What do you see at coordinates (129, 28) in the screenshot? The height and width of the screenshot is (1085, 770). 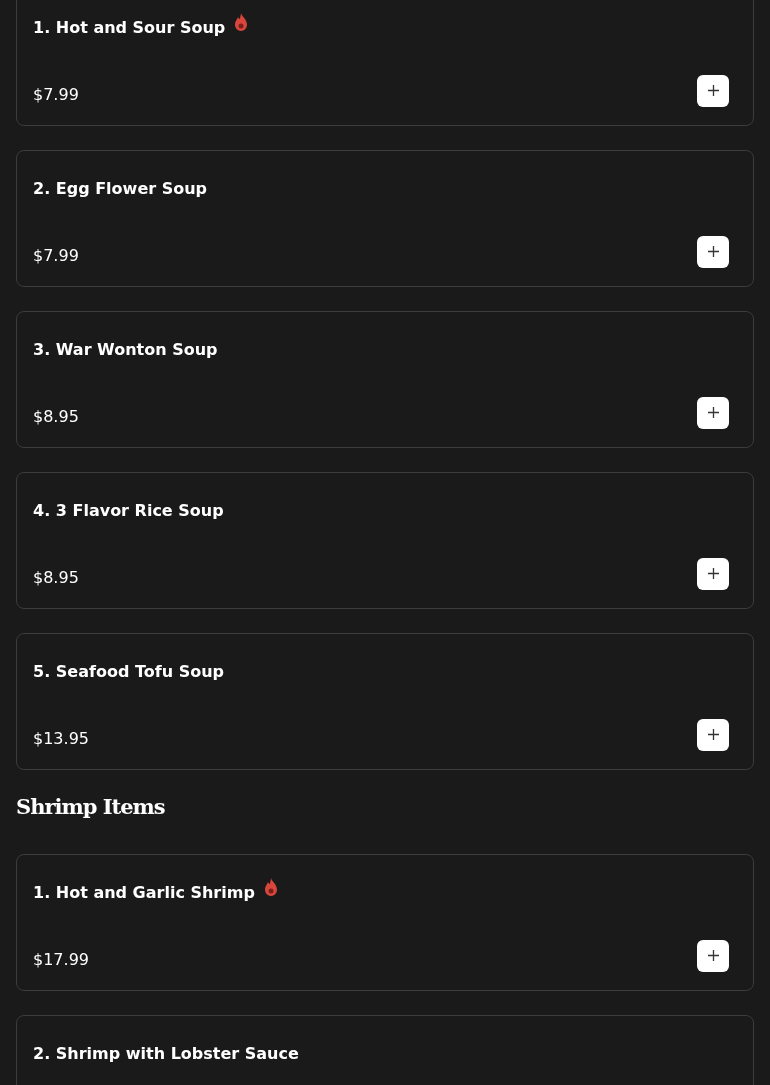 I see `item-name: 1. Hot and Sour Soup` at bounding box center [129, 28].